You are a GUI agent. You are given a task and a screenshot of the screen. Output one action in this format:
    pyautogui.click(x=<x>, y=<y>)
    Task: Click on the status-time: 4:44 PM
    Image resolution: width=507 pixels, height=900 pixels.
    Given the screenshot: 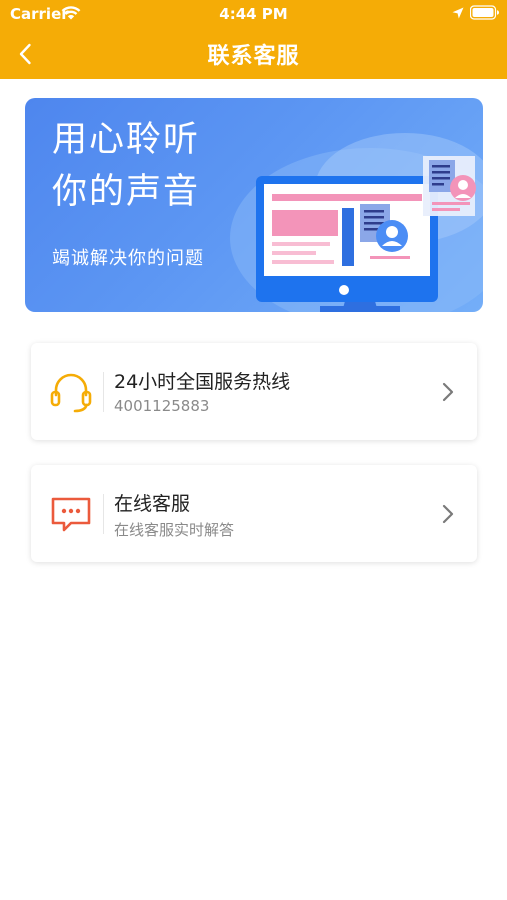 What is the action you would take?
    pyautogui.click(x=253, y=14)
    